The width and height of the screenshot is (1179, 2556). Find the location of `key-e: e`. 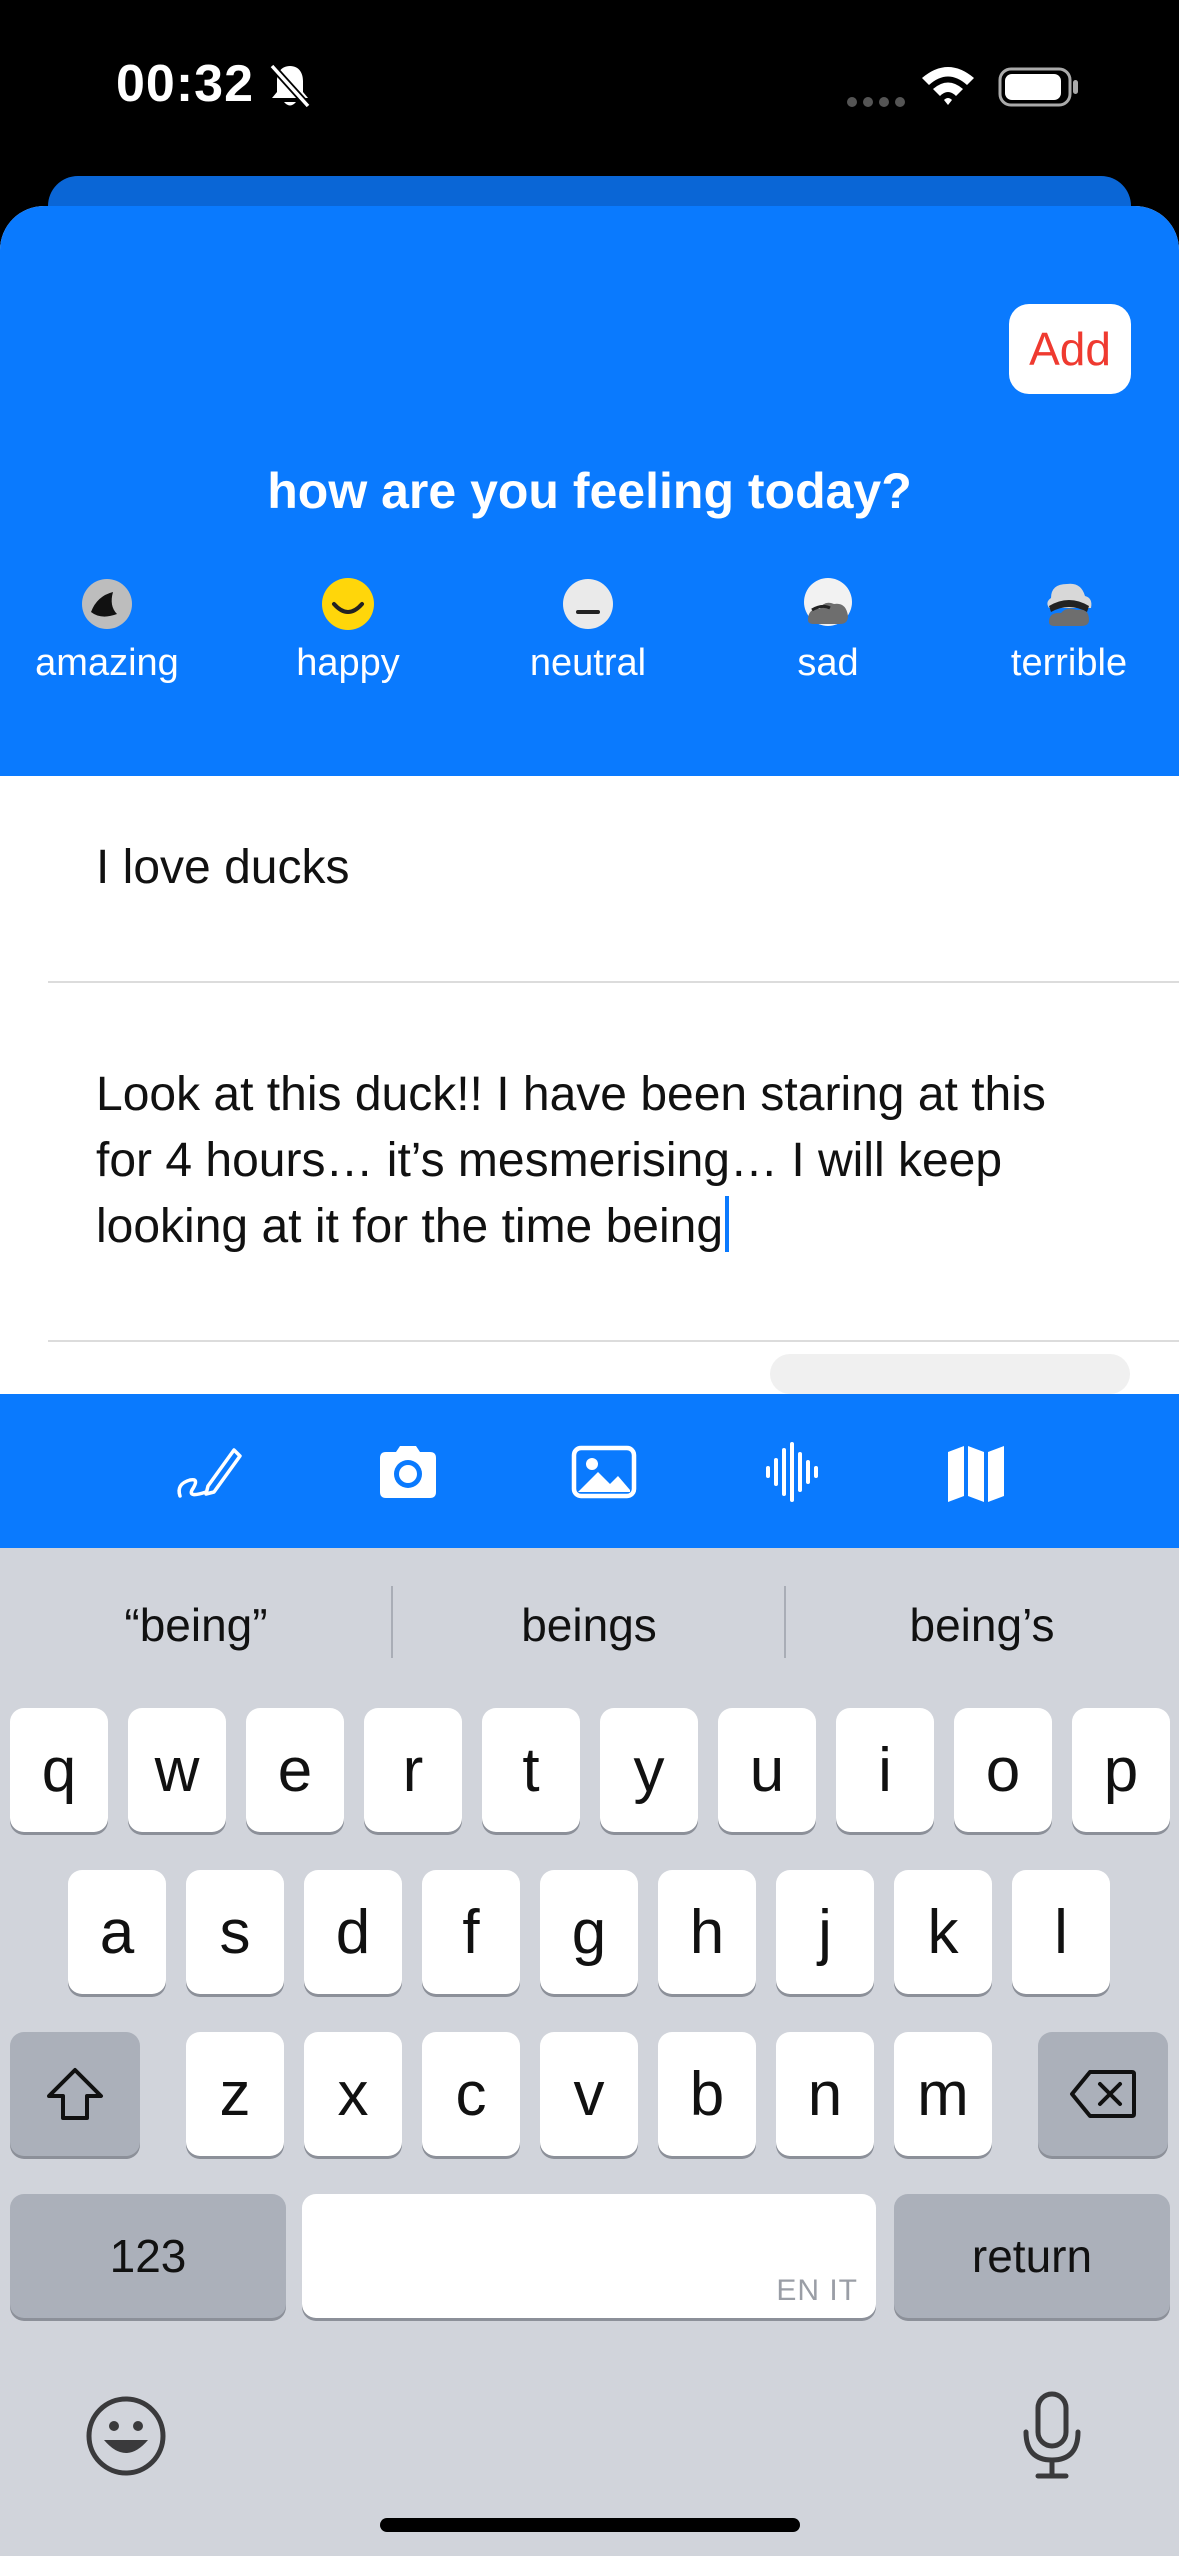

key-e: e is located at coordinates (295, 1770).